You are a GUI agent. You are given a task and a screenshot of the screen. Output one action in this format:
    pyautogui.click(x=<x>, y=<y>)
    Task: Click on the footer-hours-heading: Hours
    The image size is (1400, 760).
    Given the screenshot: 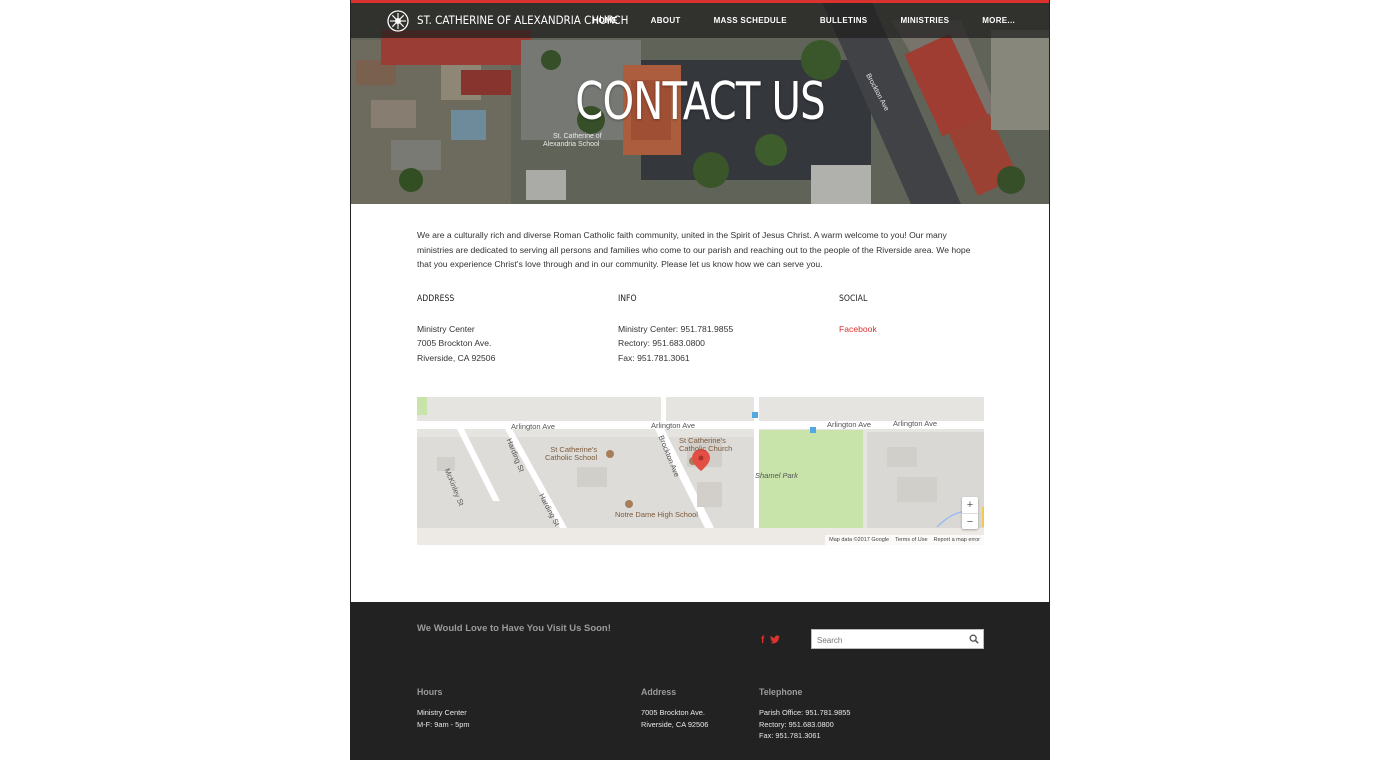 What is the action you would take?
    pyautogui.click(x=430, y=692)
    